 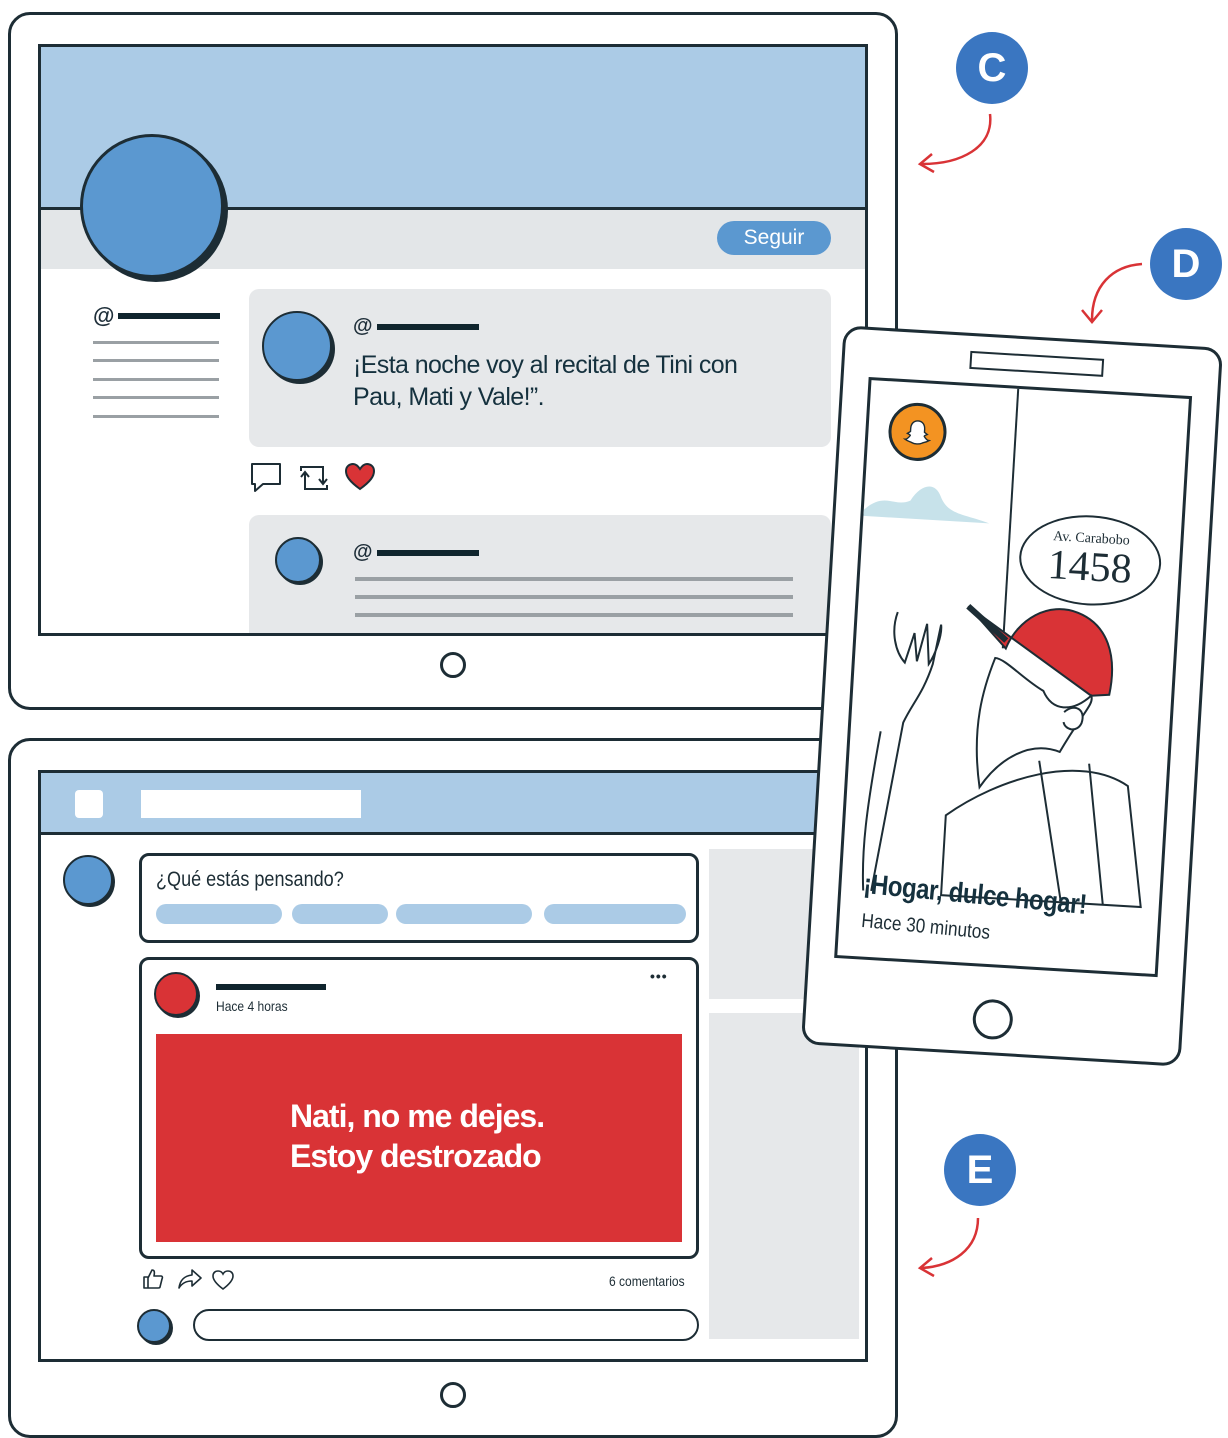 I want to click on handle-redacted, so click(x=169, y=316).